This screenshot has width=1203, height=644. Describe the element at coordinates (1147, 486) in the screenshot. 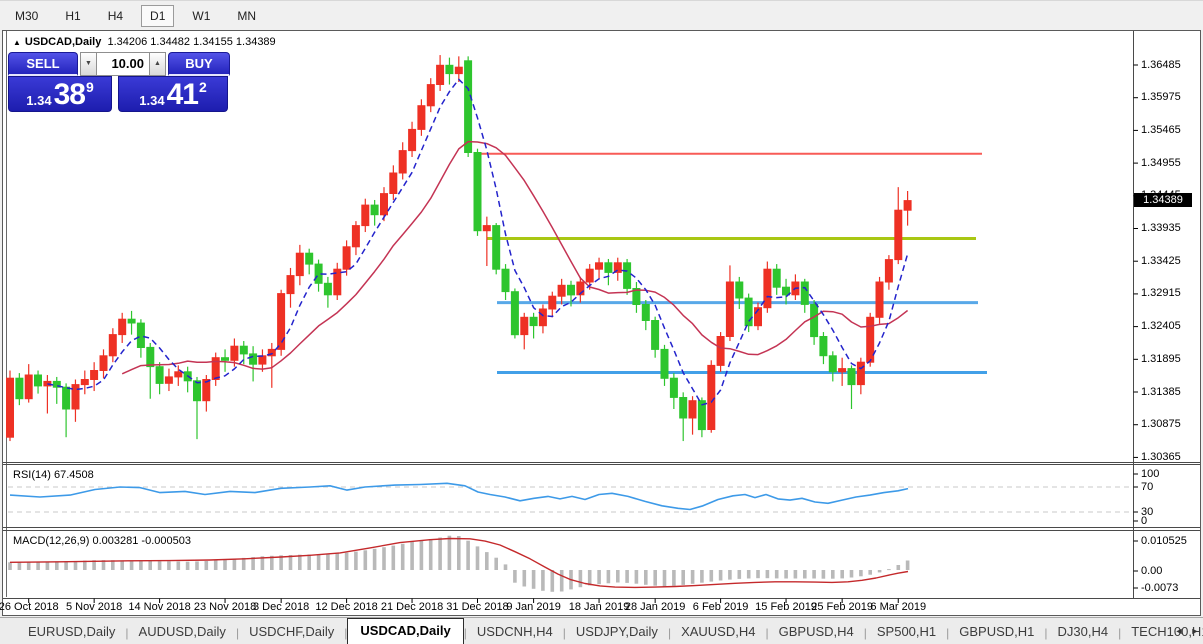

I see `rsi-axis-label: 70` at that location.